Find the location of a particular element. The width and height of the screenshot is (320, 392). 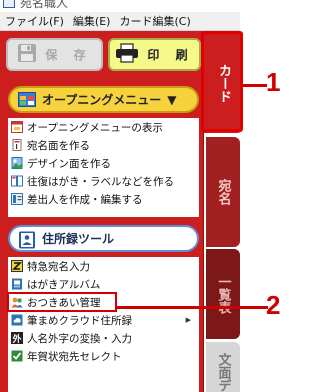

opening-menu-item-address-side: 宛名面を作る is located at coordinates (103, 145).